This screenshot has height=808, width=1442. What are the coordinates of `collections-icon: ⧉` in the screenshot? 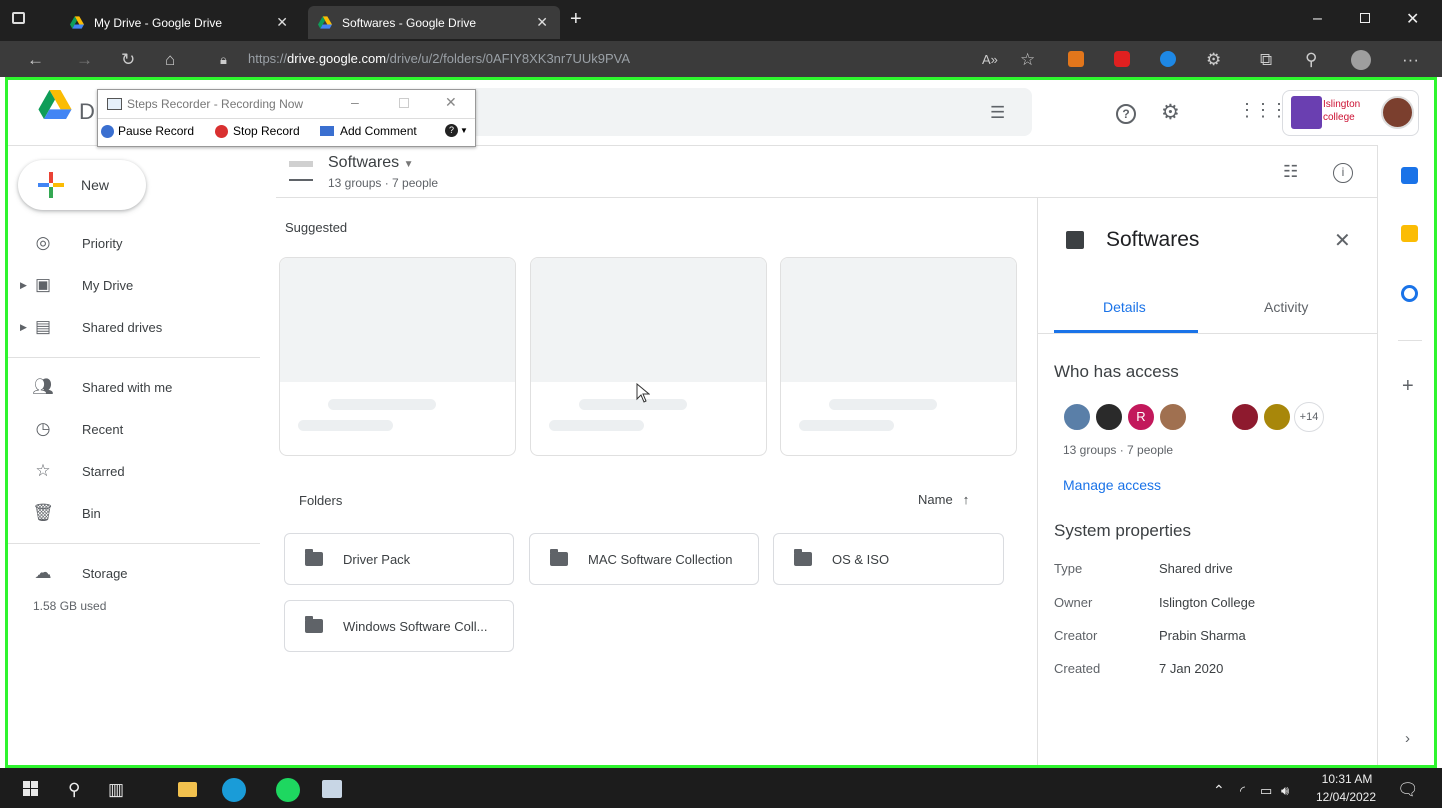 It's located at (1266, 60).